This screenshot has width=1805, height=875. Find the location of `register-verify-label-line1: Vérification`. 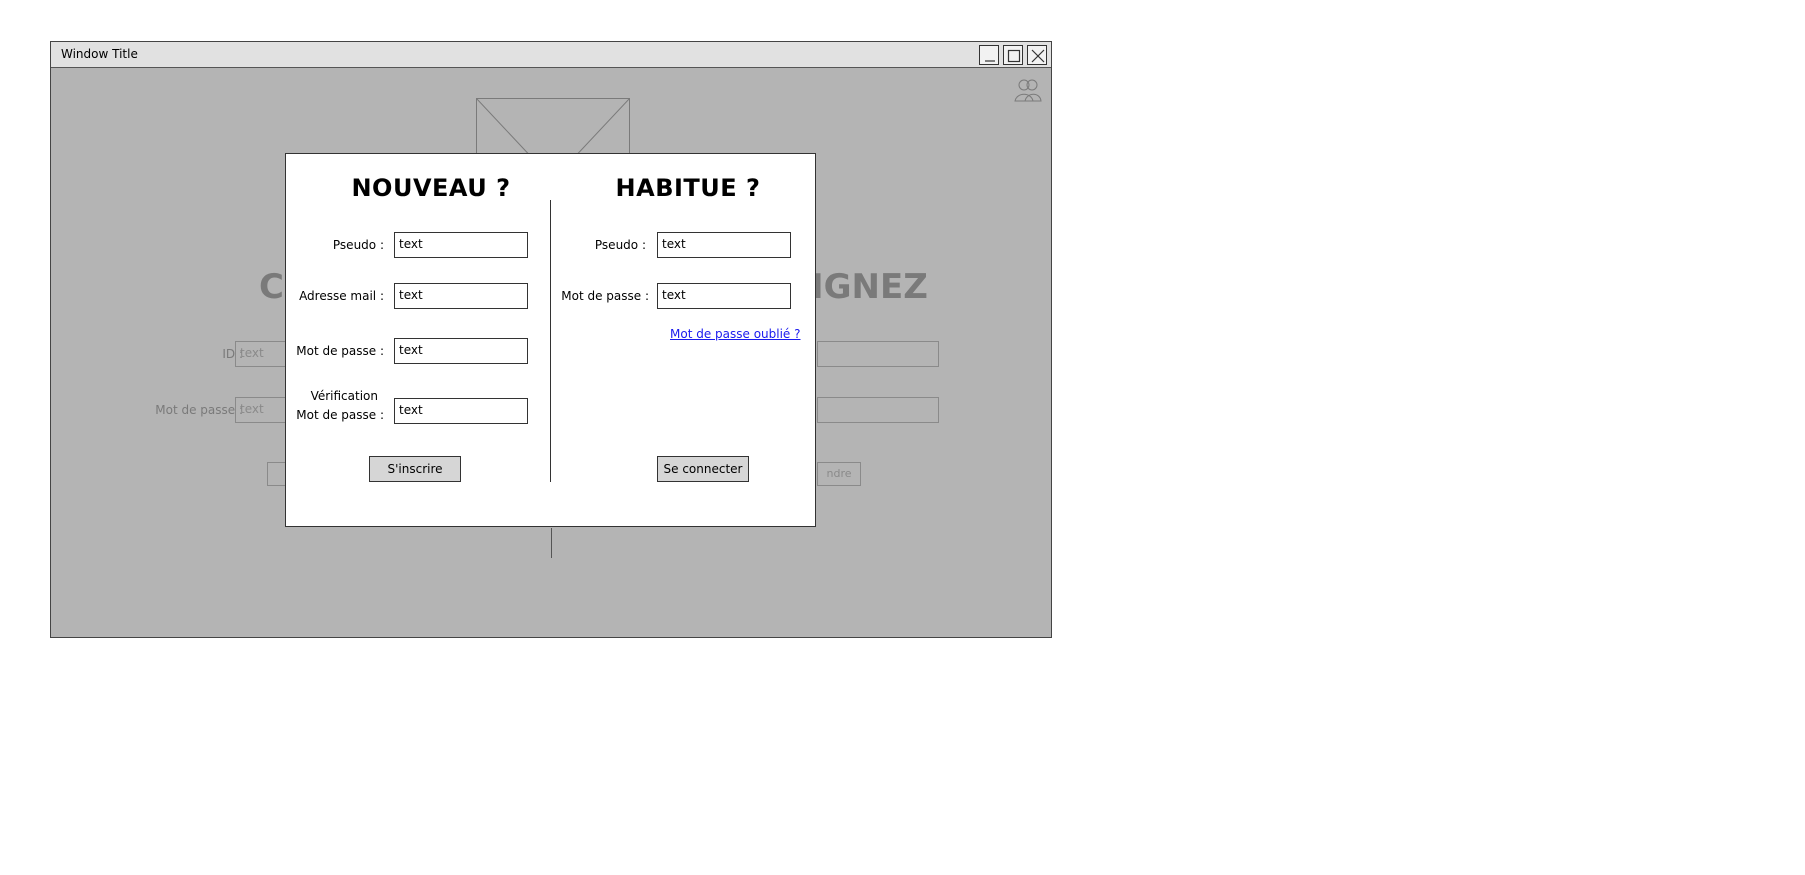

register-verify-label-line1: Vérification is located at coordinates (344, 396).